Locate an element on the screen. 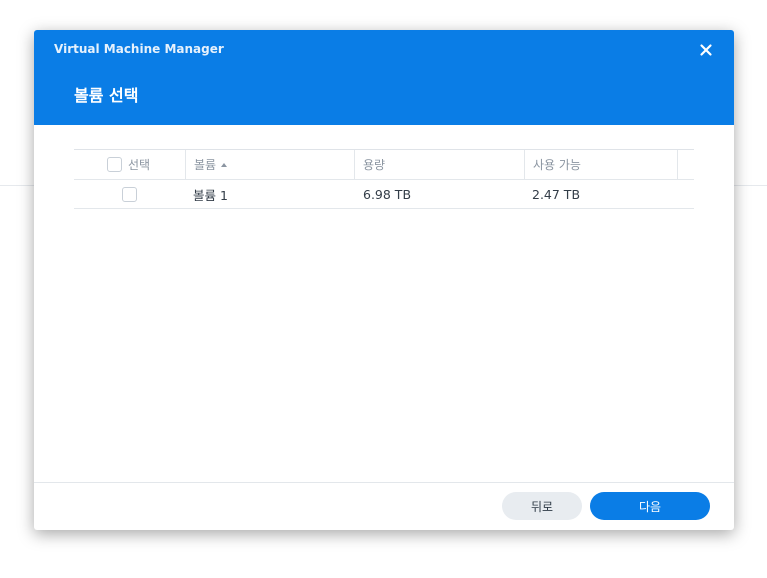  header-capacity: 용량 is located at coordinates (439, 164).